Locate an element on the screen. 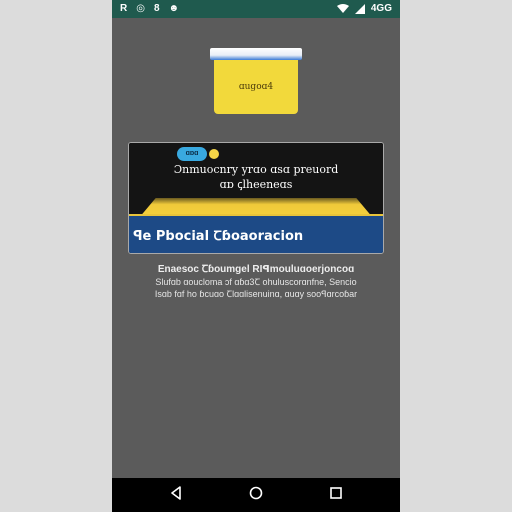  notification-r-icon: R is located at coordinates (124, 8).